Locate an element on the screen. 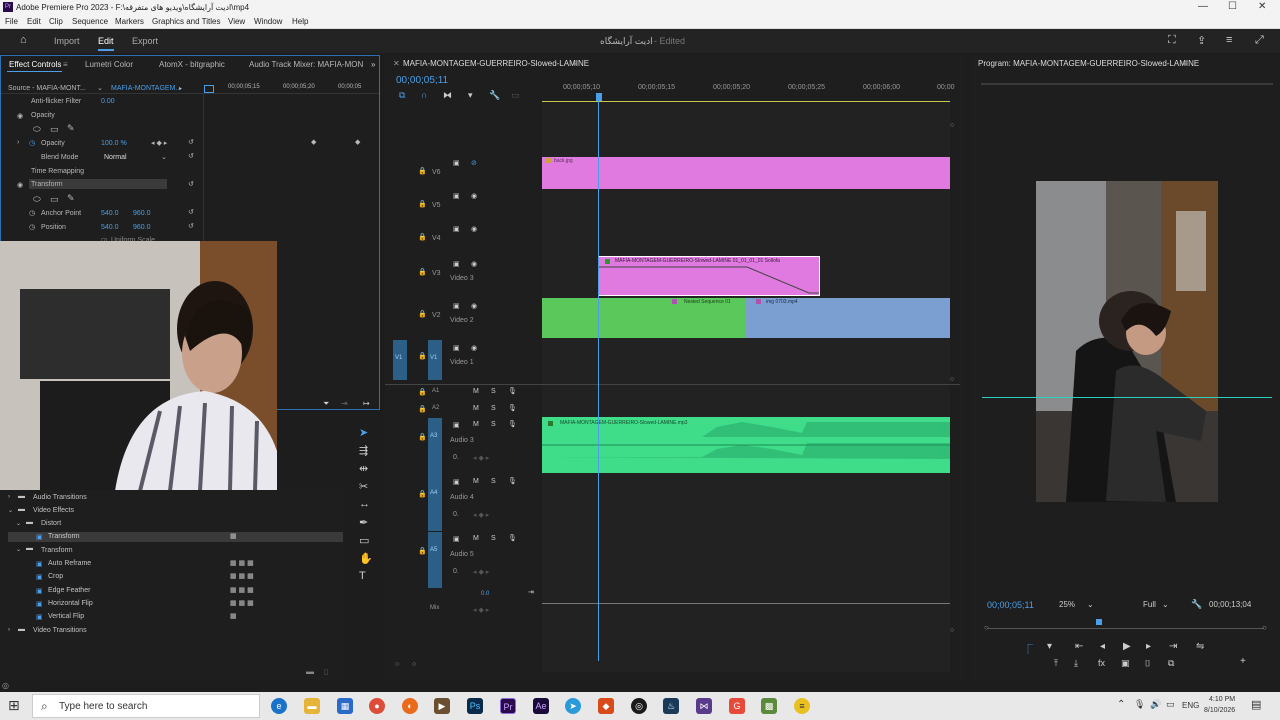  after-effects-icon: Ae is located at coordinates (541, 706).